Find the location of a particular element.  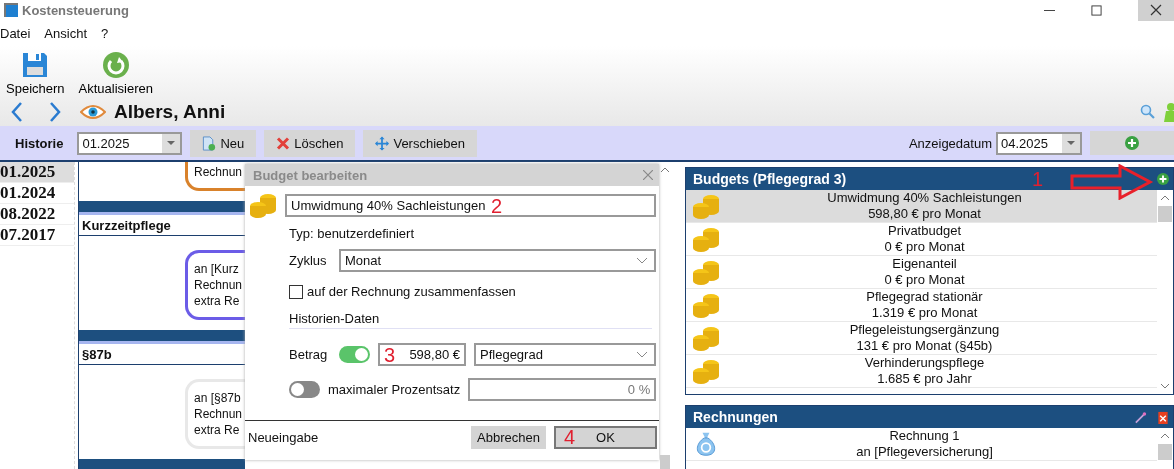

app-icon is located at coordinates (11, 10).